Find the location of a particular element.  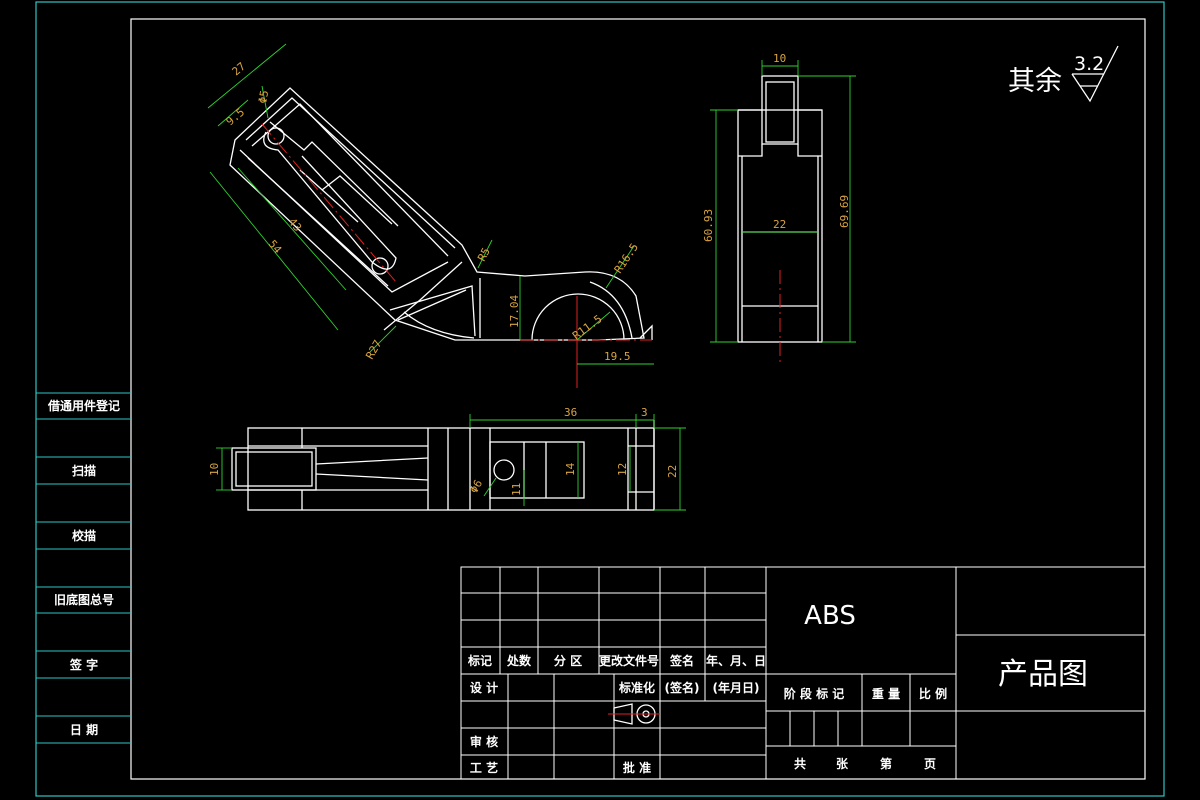

roughness-value: 3.2 is located at coordinates (1089, 64).